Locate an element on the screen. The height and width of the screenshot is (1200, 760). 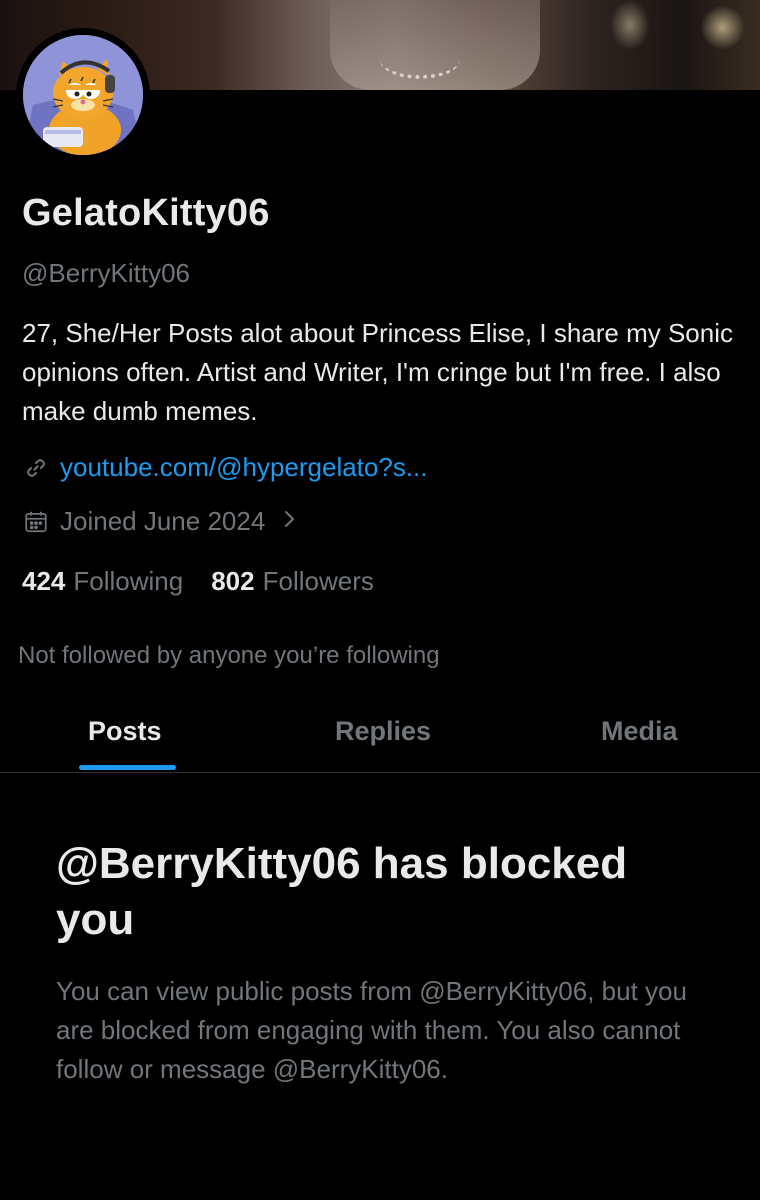
blocked-heading: @BerryKitty06 has blocked you is located at coordinates (342, 891).